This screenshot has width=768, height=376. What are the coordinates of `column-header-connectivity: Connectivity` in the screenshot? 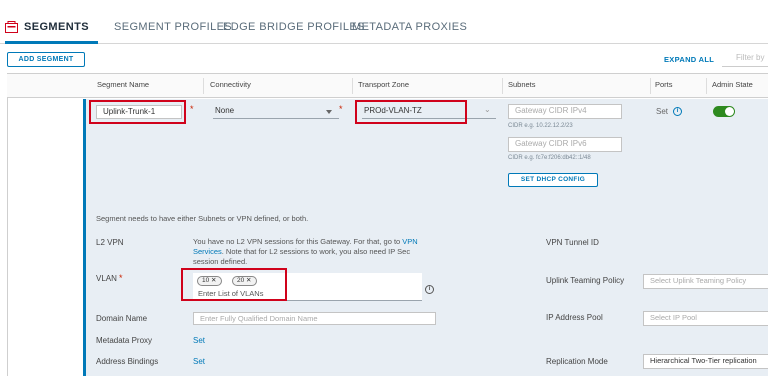 It's located at (230, 84).